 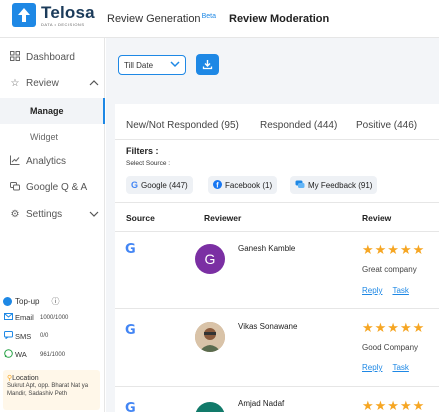 I want to click on chip-label: My Feedback (91), so click(x=340, y=185).